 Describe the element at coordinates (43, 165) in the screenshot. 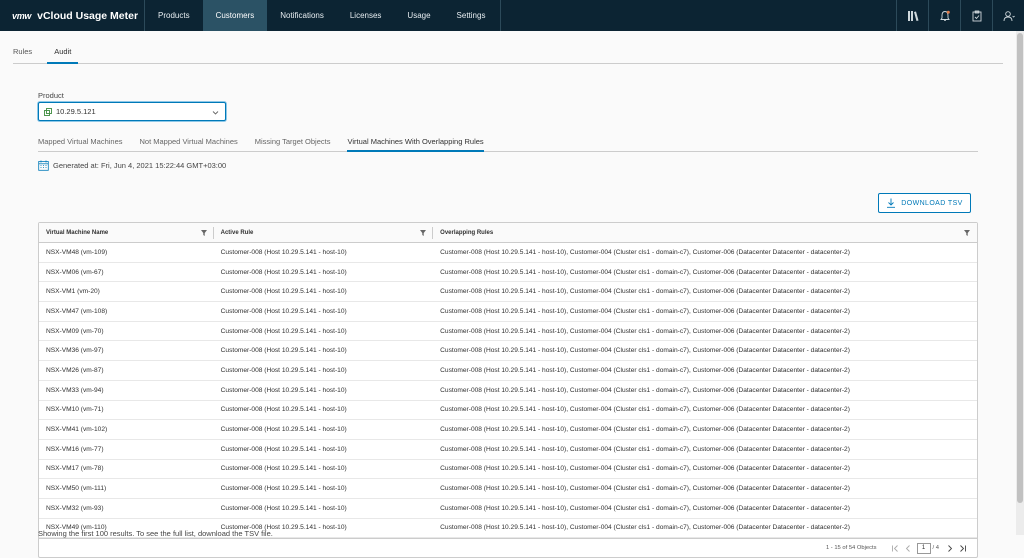

I see `calendar-icon` at that location.